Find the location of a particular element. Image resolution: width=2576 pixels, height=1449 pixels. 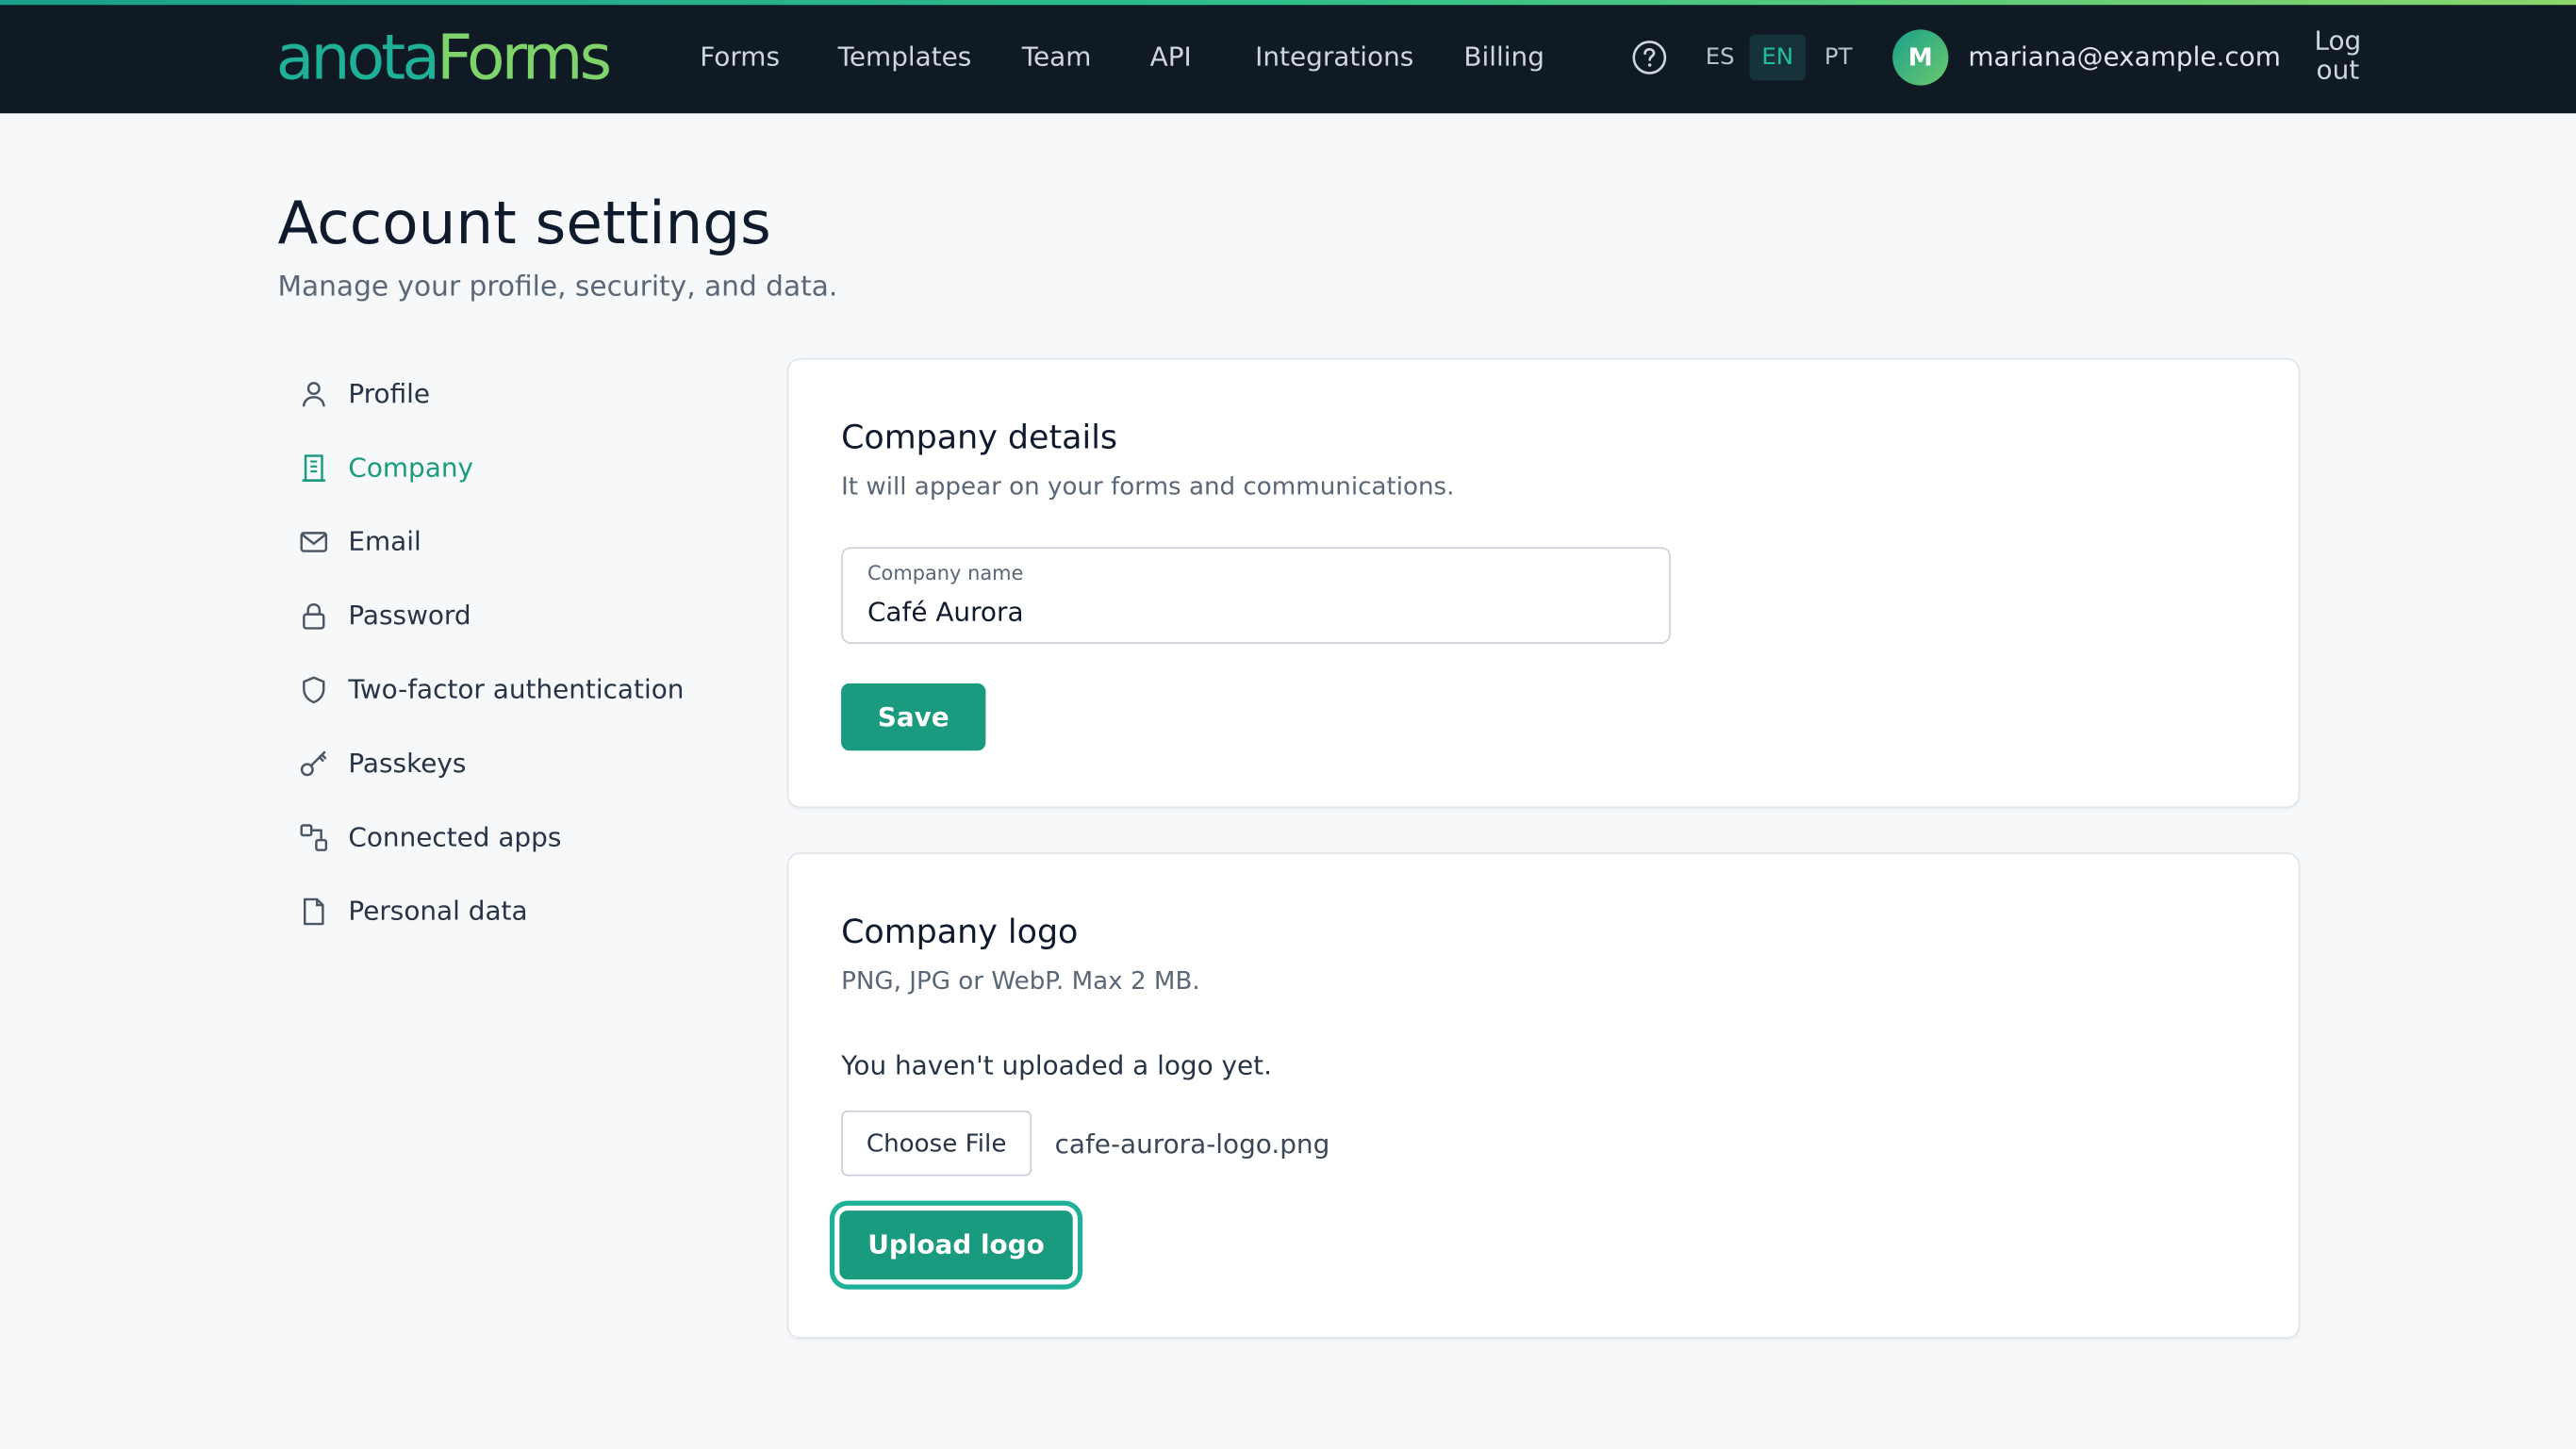

topbar-accent-line is located at coordinates (1288, 3).